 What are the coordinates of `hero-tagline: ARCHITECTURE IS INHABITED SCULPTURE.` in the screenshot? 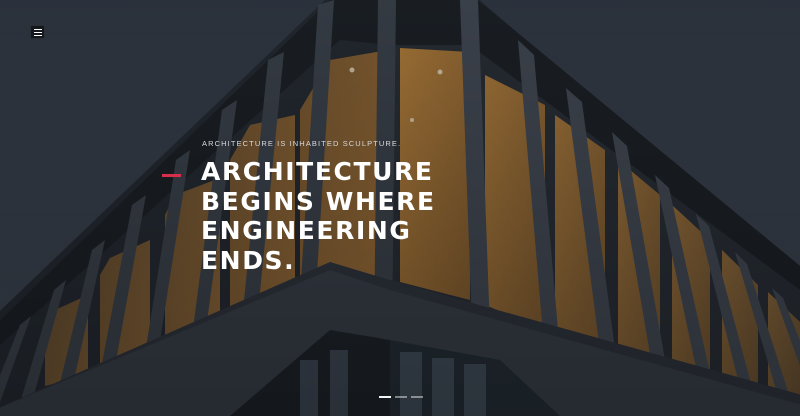 It's located at (302, 143).